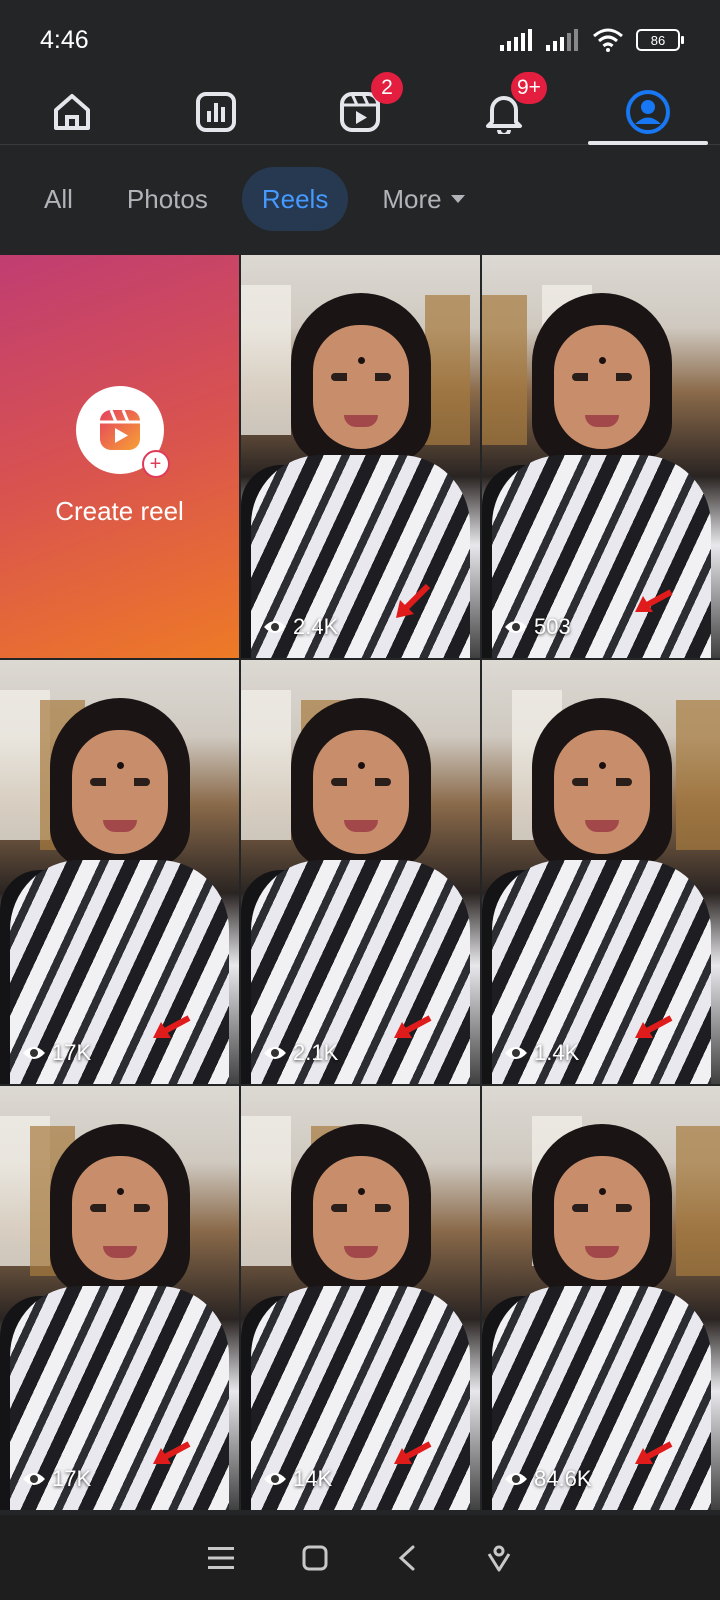 Image resolution: width=720 pixels, height=1600 pixels. I want to click on tab-reels: Reels, so click(295, 199).